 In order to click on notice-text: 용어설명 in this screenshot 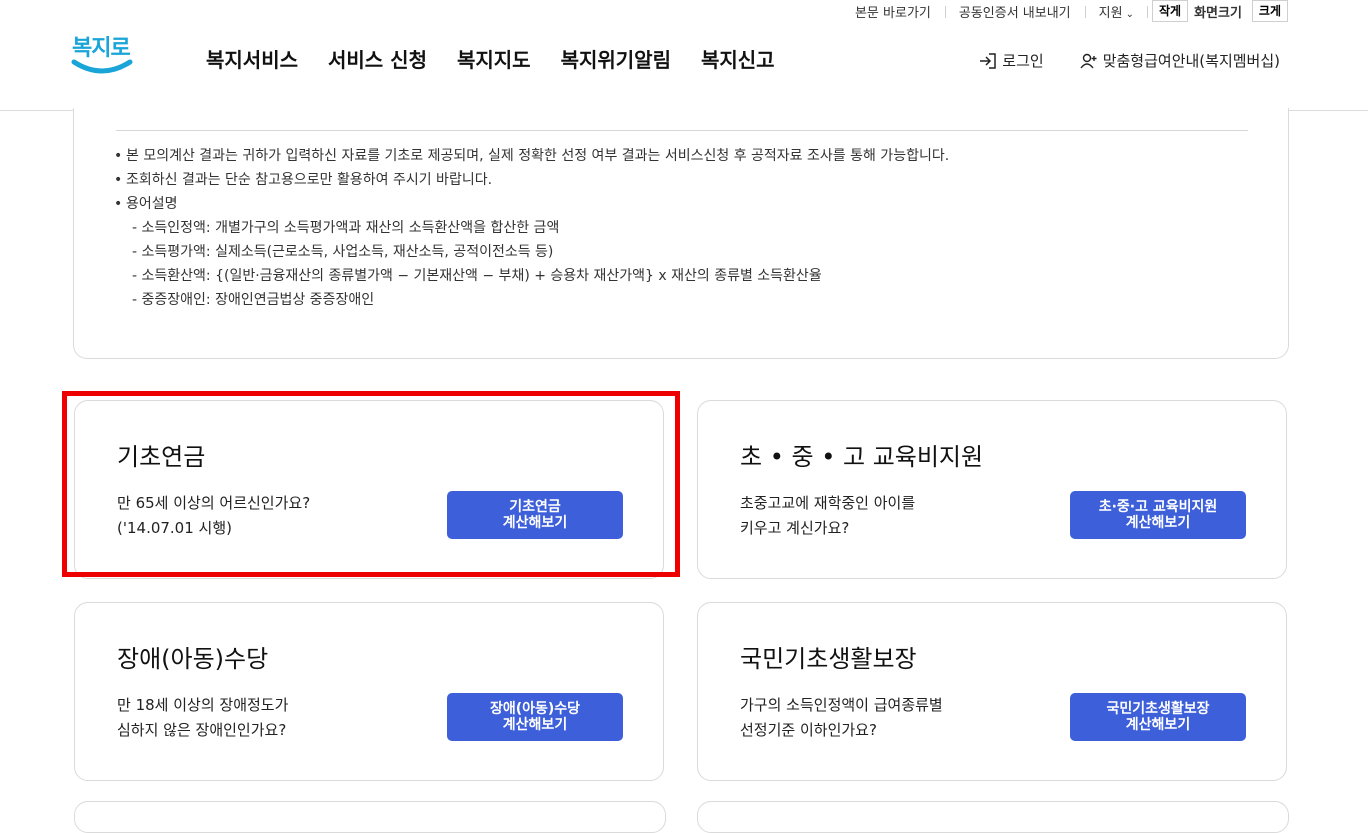, I will do `click(152, 204)`.